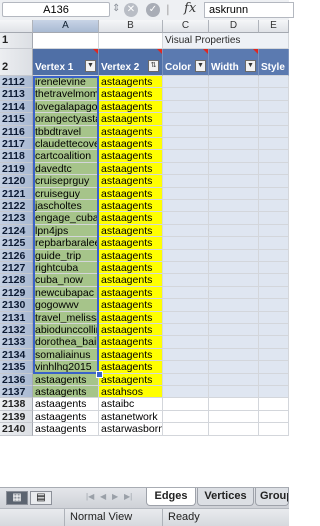 The height and width of the screenshot is (526, 320). I want to click on row-header: 2123, so click(16, 218).